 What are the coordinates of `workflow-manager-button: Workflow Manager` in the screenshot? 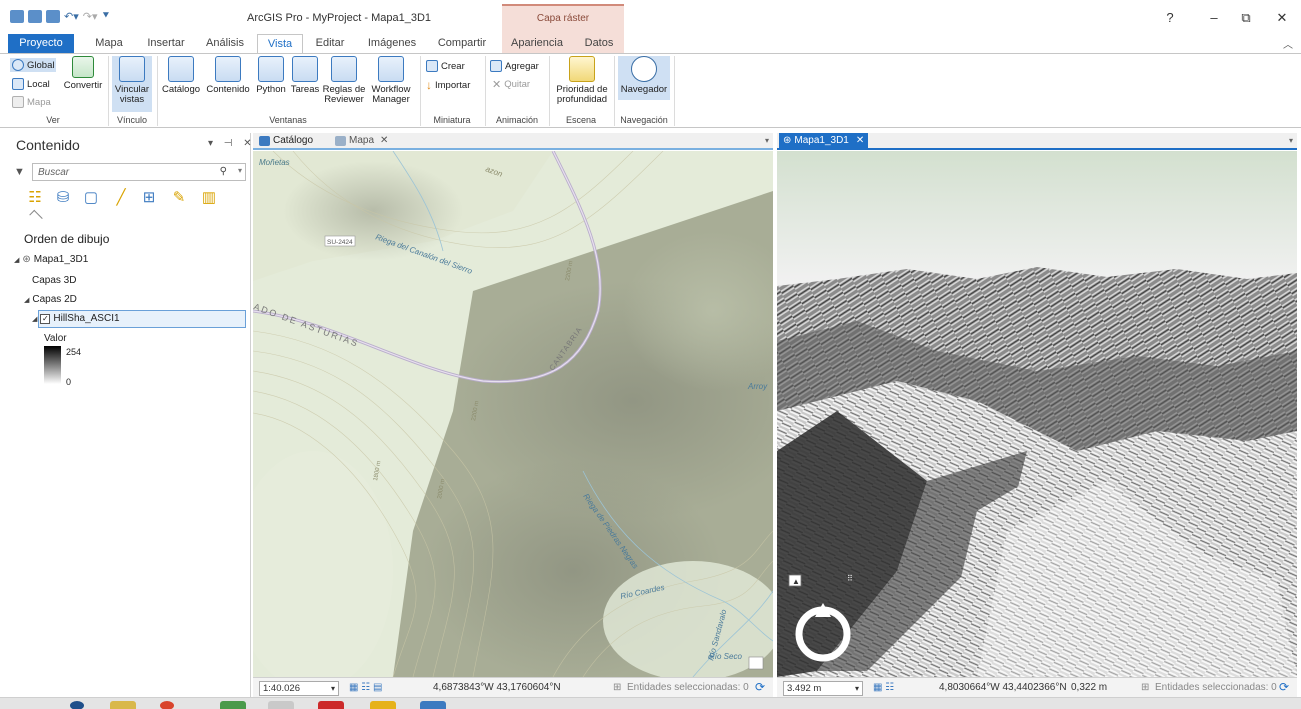 It's located at (391, 80).